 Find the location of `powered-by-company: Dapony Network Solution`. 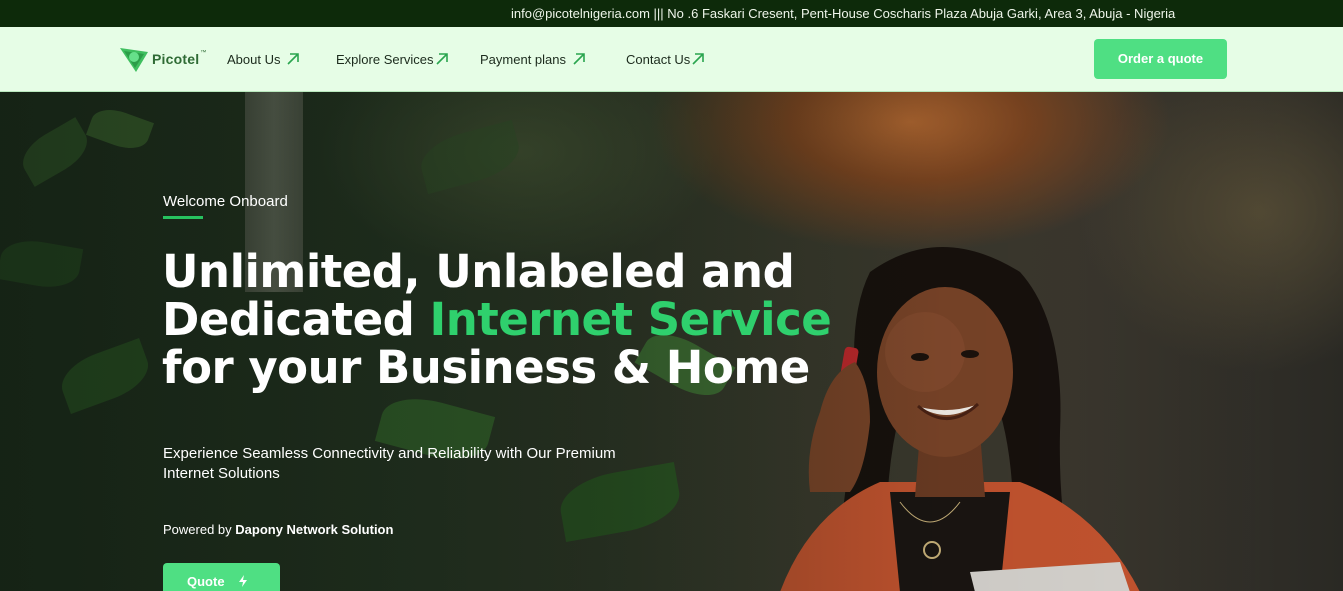

powered-by-company: Dapony Network Solution is located at coordinates (314, 529).